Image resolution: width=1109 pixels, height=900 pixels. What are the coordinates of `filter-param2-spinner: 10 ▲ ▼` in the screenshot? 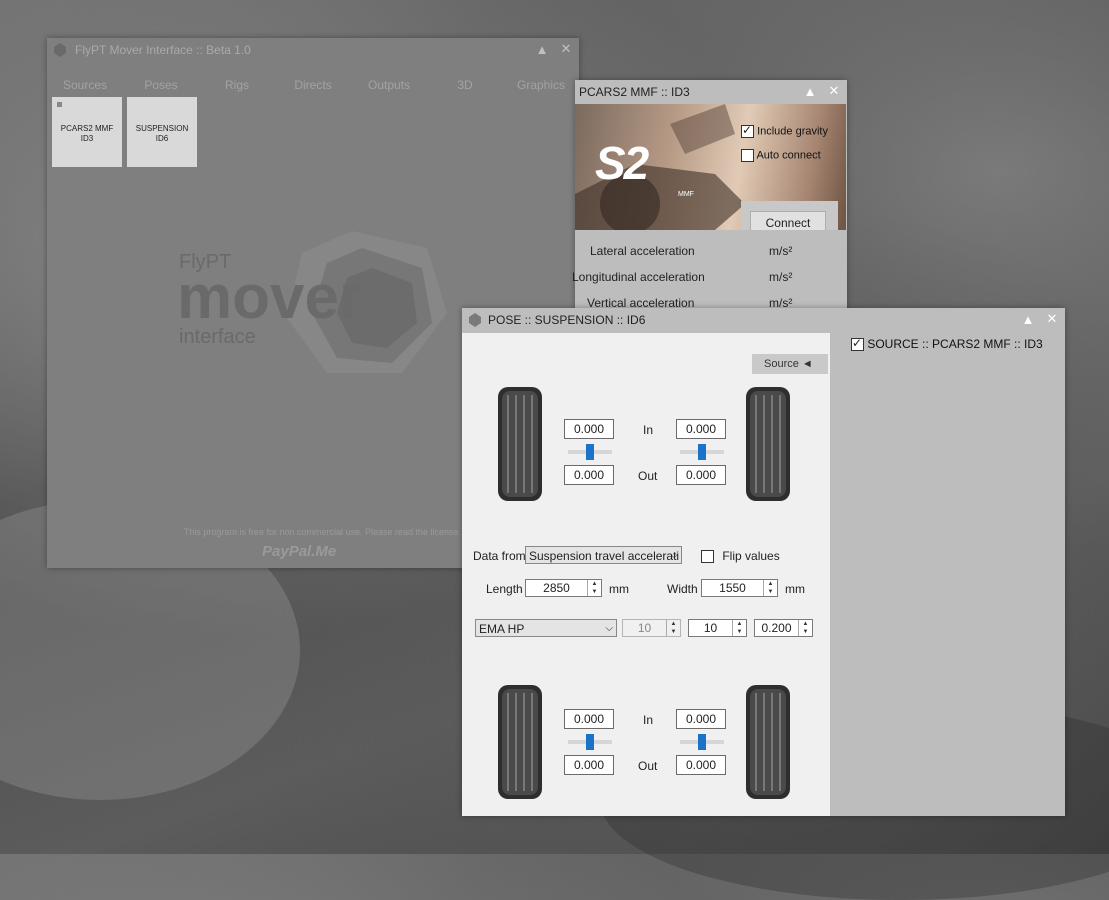 It's located at (717, 628).